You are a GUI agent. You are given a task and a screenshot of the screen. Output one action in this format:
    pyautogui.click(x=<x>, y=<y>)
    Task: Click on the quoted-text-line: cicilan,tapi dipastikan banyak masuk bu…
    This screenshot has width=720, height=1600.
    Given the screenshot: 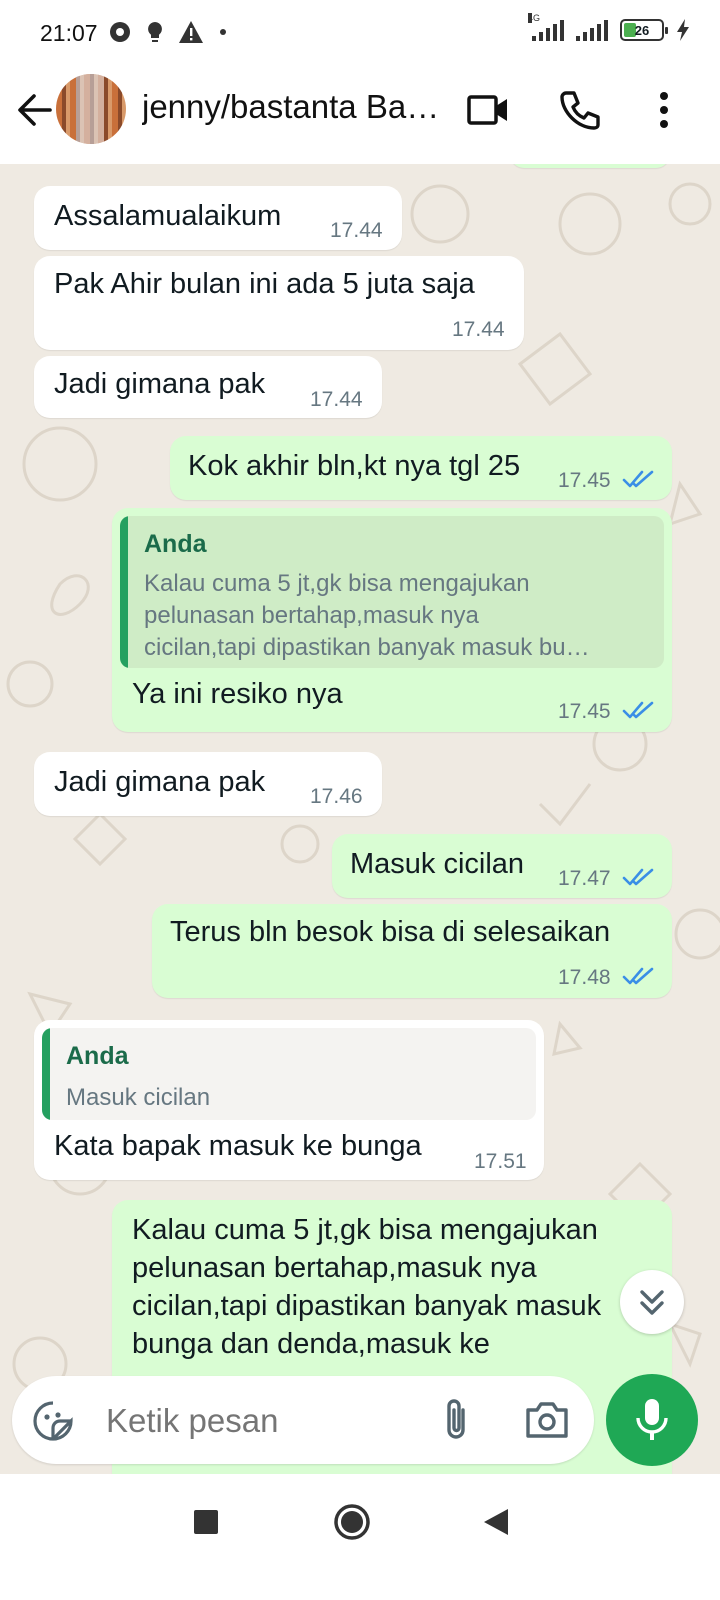 What is the action you would take?
    pyautogui.click(x=367, y=647)
    